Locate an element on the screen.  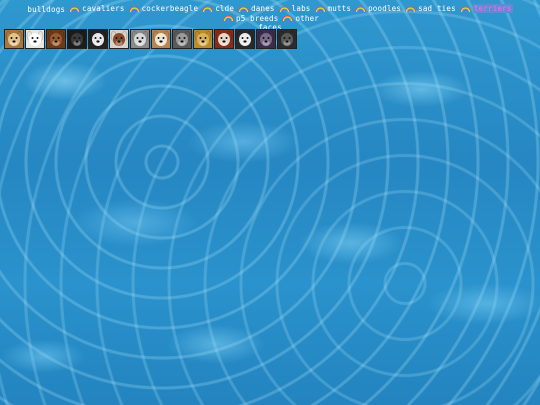
dog-icon-row is located at coordinates (150, 39).